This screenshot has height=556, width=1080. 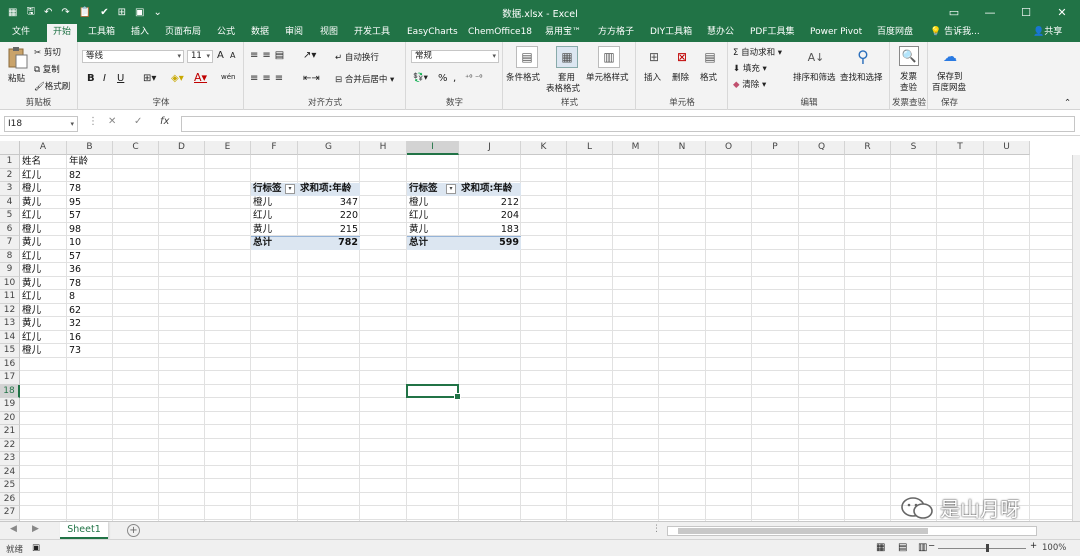 What do you see at coordinates (10, 418) in the screenshot?
I see `row-header: 20` at bounding box center [10, 418].